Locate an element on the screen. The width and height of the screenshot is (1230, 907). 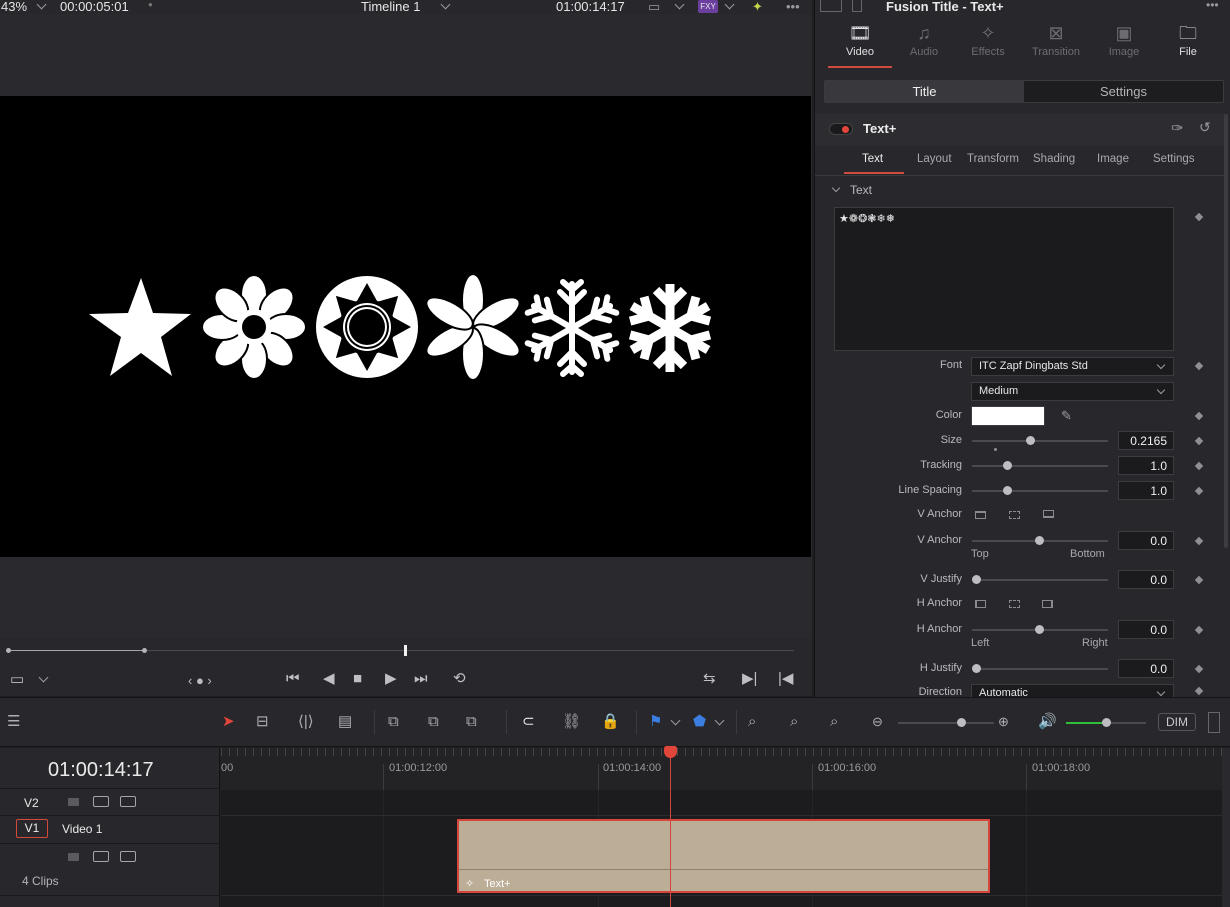
line-spacing-slider-knob is located at coordinates (1007, 490).